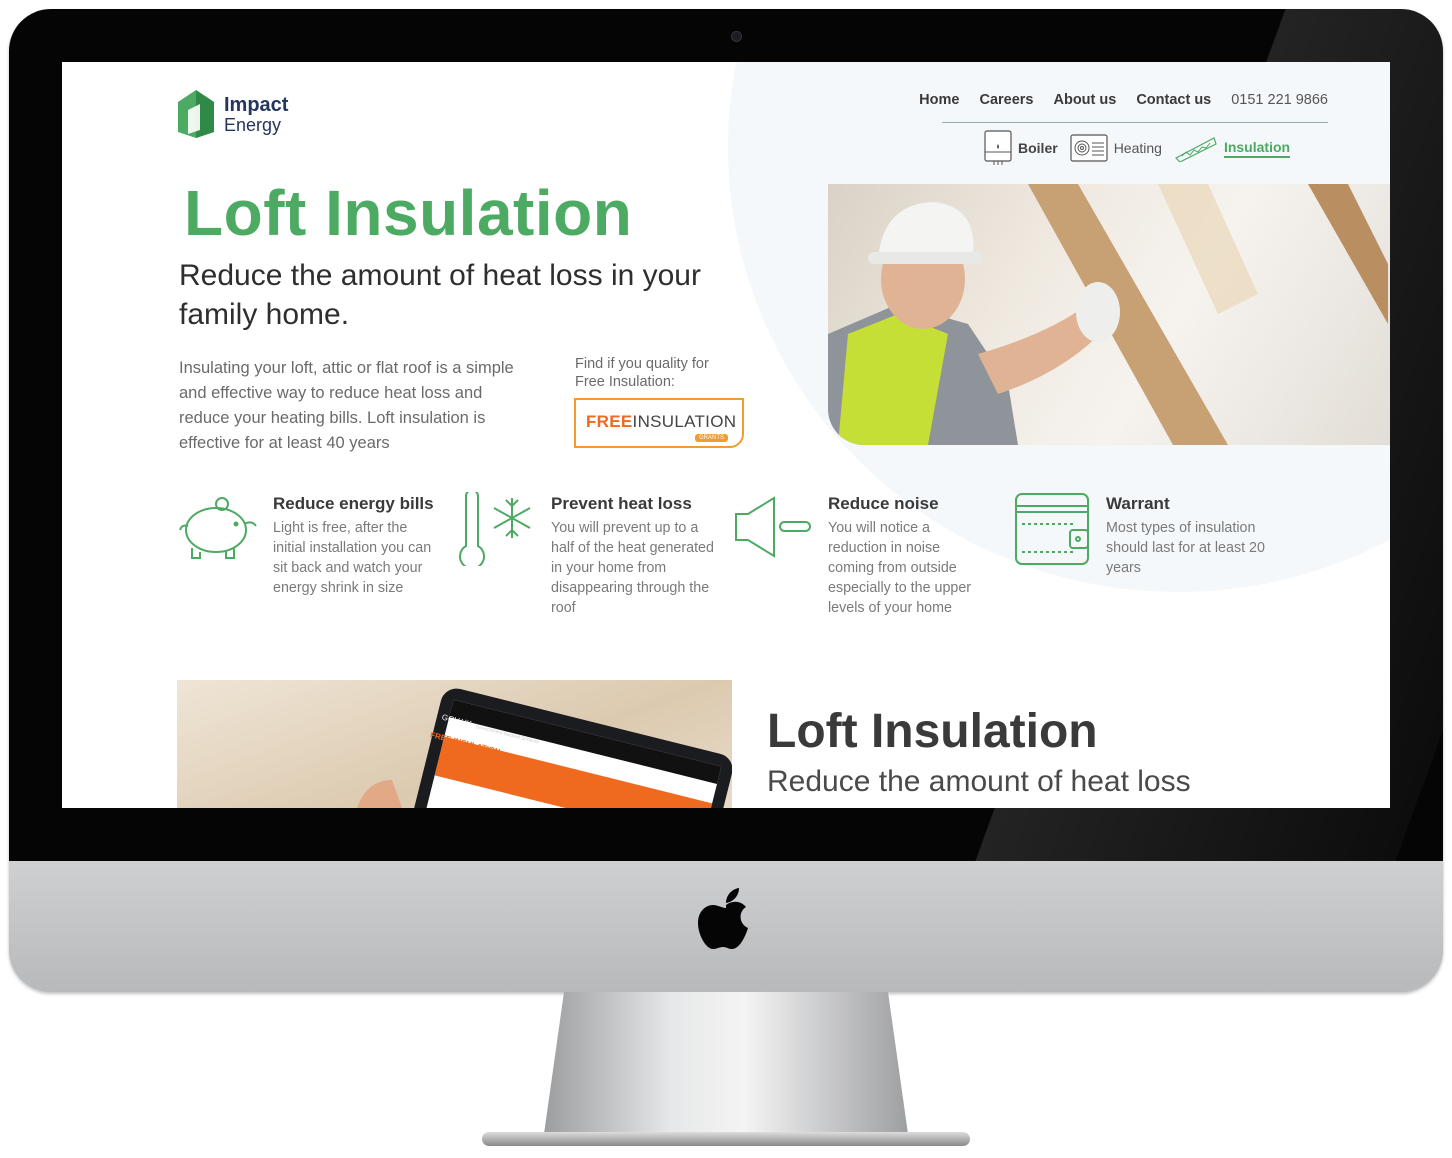  I want to click on service-heating: Heating, so click(1116, 148).